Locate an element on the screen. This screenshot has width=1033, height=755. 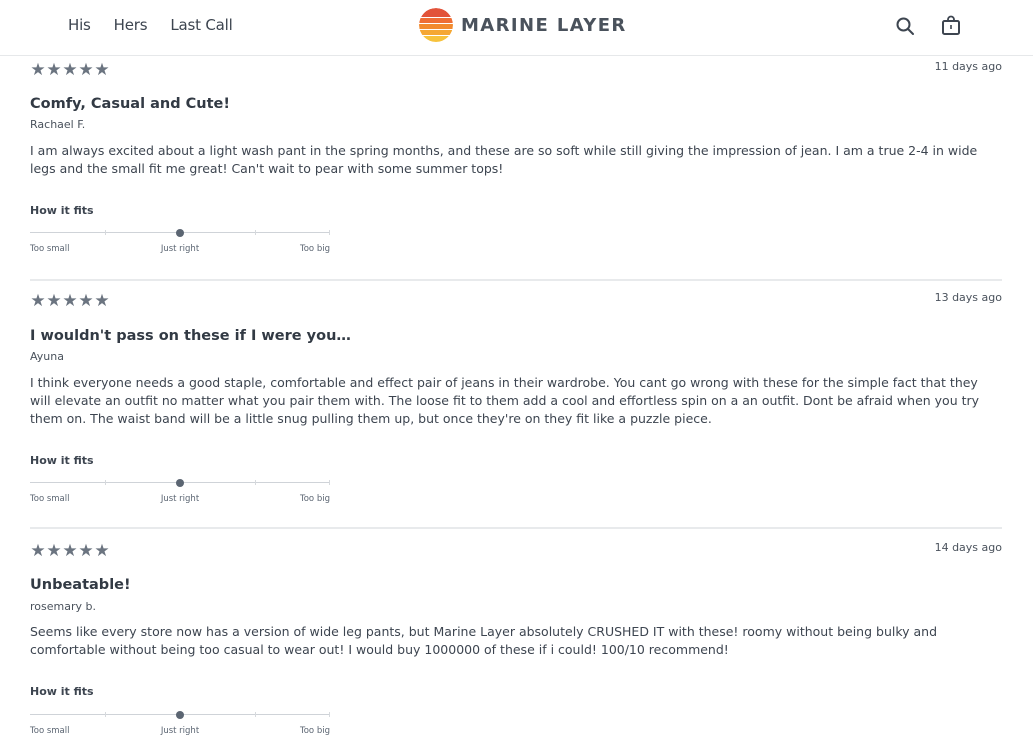
nav-hers: Hers is located at coordinates (131, 25).